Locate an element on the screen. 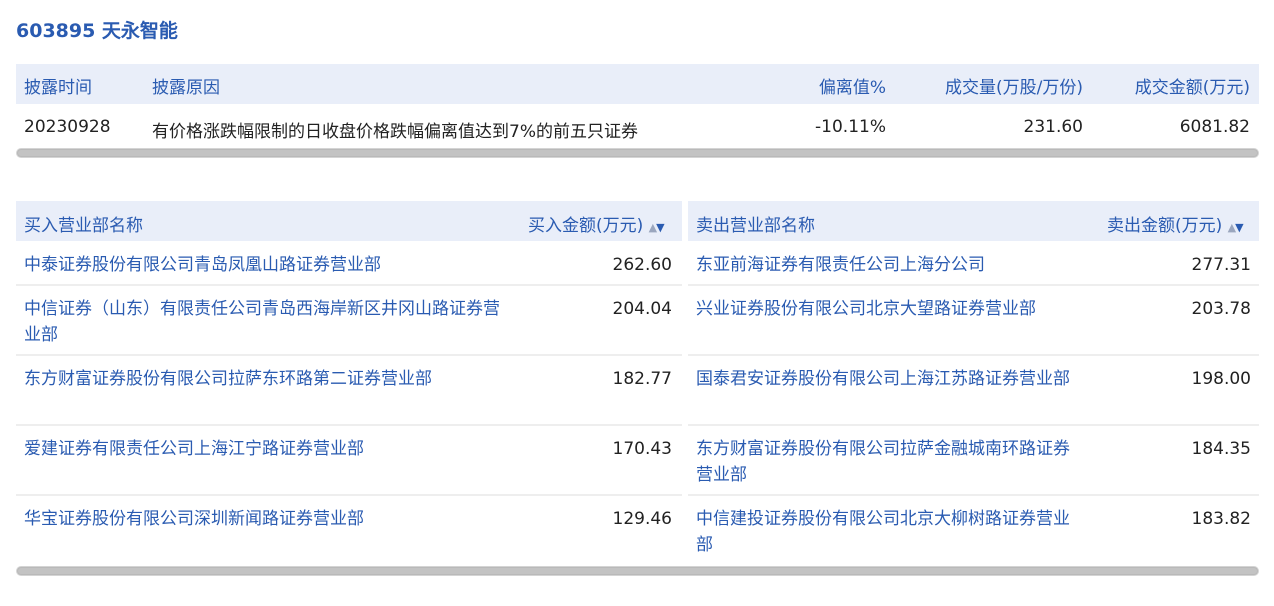 The width and height of the screenshot is (1274, 606). buy-broker-3: 东方财富证券股份有限公司拉萨东环路第二证券营业部 is located at coordinates (264, 379).